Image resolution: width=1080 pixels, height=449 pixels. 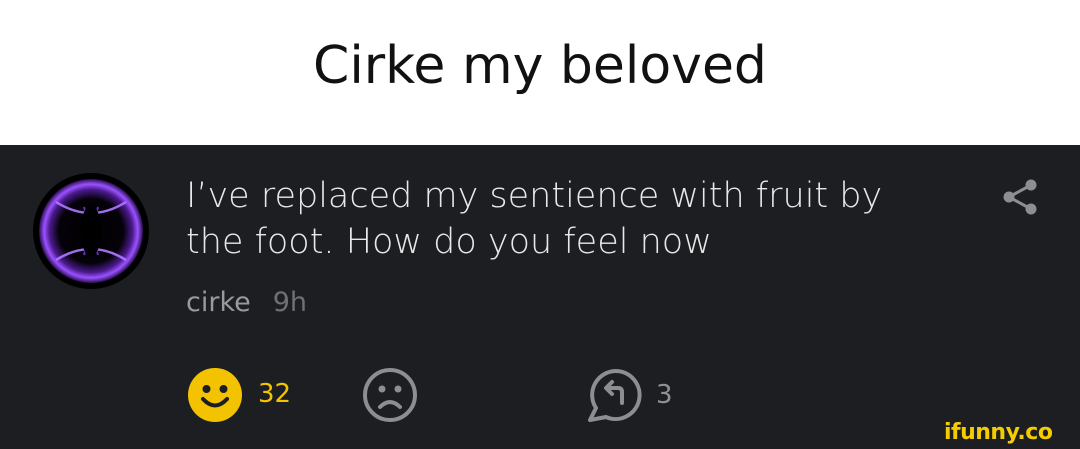 I want to click on comment-time: 9h, so click(x=290, y=302).